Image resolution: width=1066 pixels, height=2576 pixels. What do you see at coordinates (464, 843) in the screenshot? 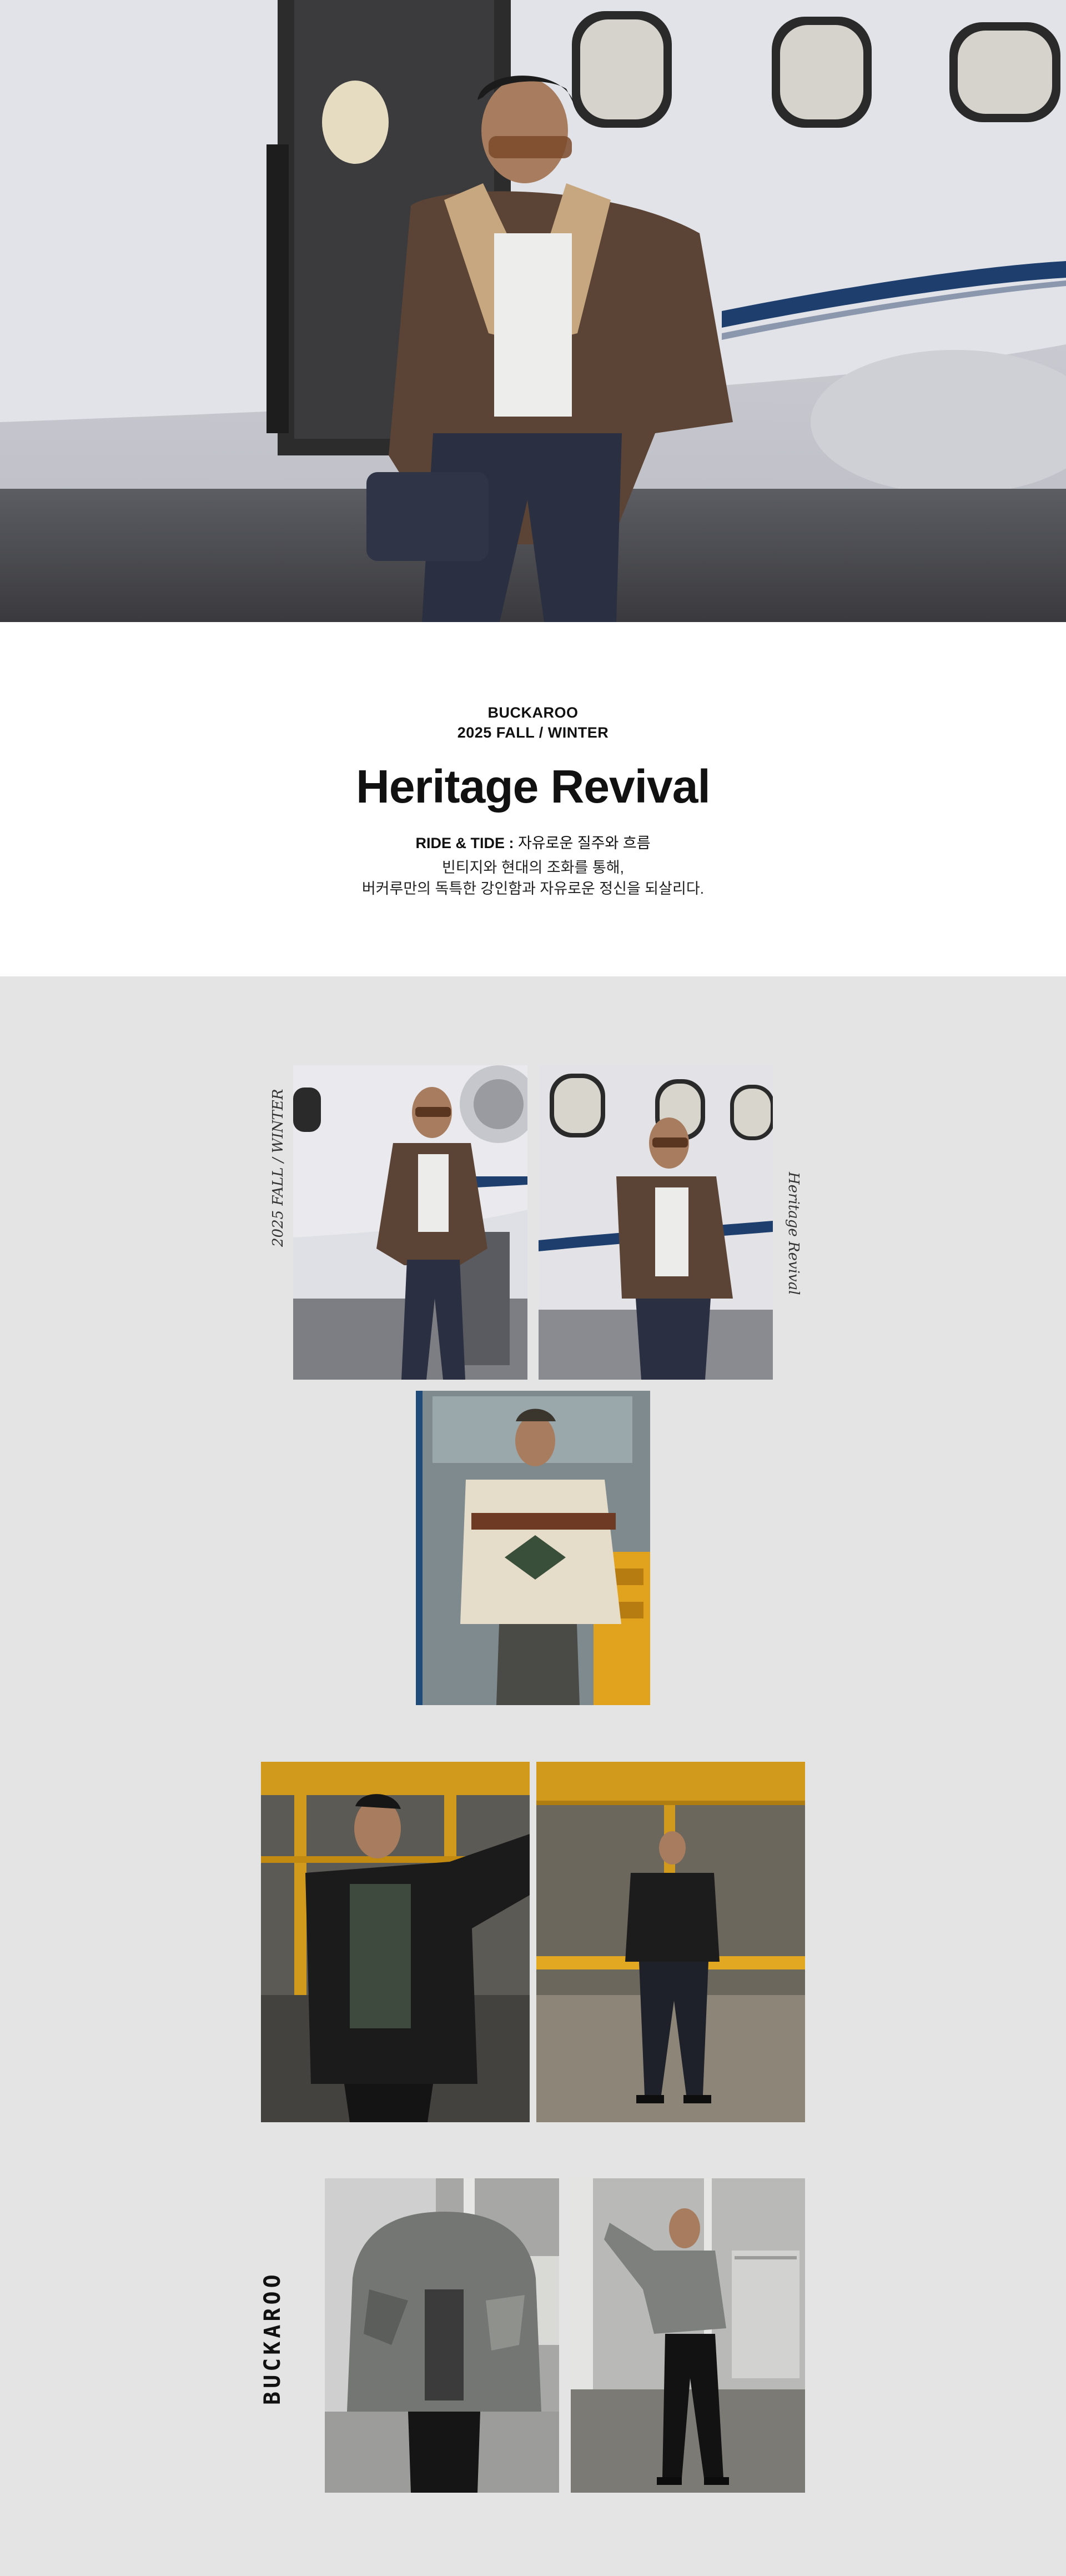
I see `tagline-bold: RIDE & TIDE :` at bounding box center [464, 843].